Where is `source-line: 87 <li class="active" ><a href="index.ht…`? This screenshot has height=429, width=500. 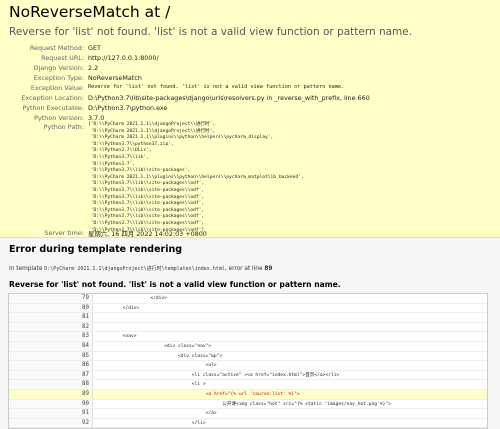
source-line: 87 <li class="active" ><a href="index.ht… is located at coordinates (248, 375).